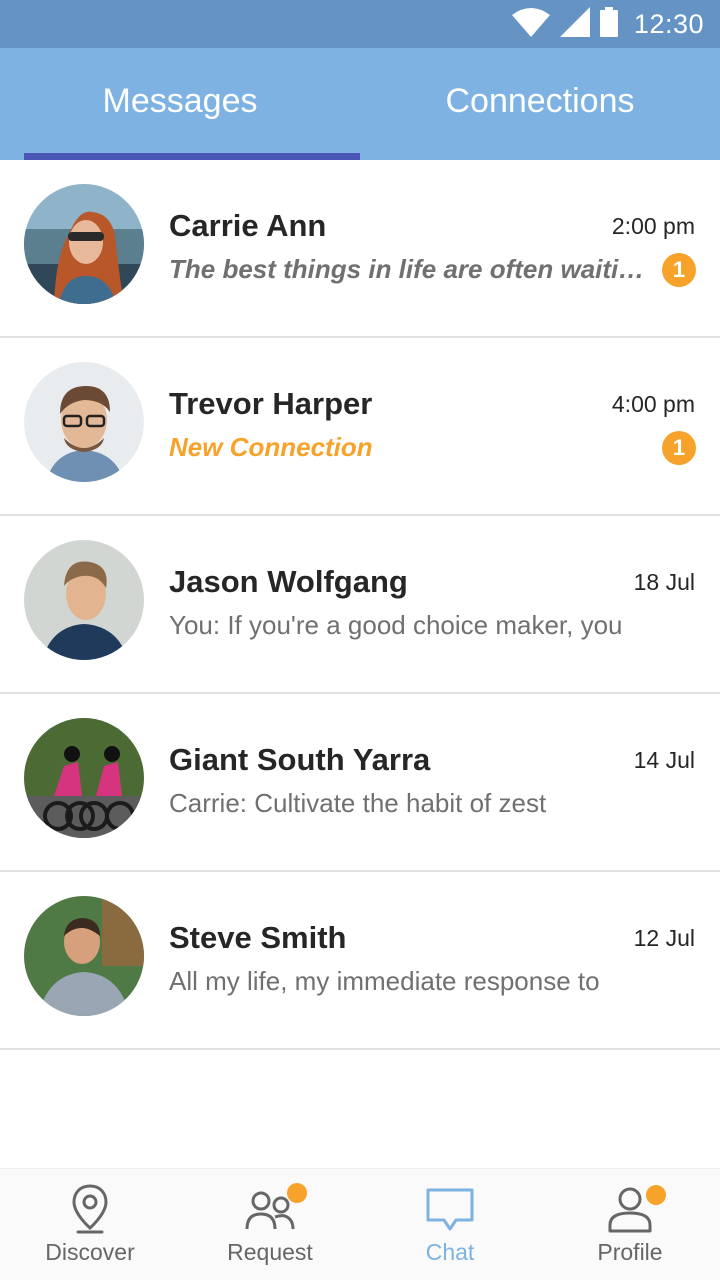  Describe the element at coordinates (653, 226) in the screenshot. I see `message-time: 2:00 pm` at that location.